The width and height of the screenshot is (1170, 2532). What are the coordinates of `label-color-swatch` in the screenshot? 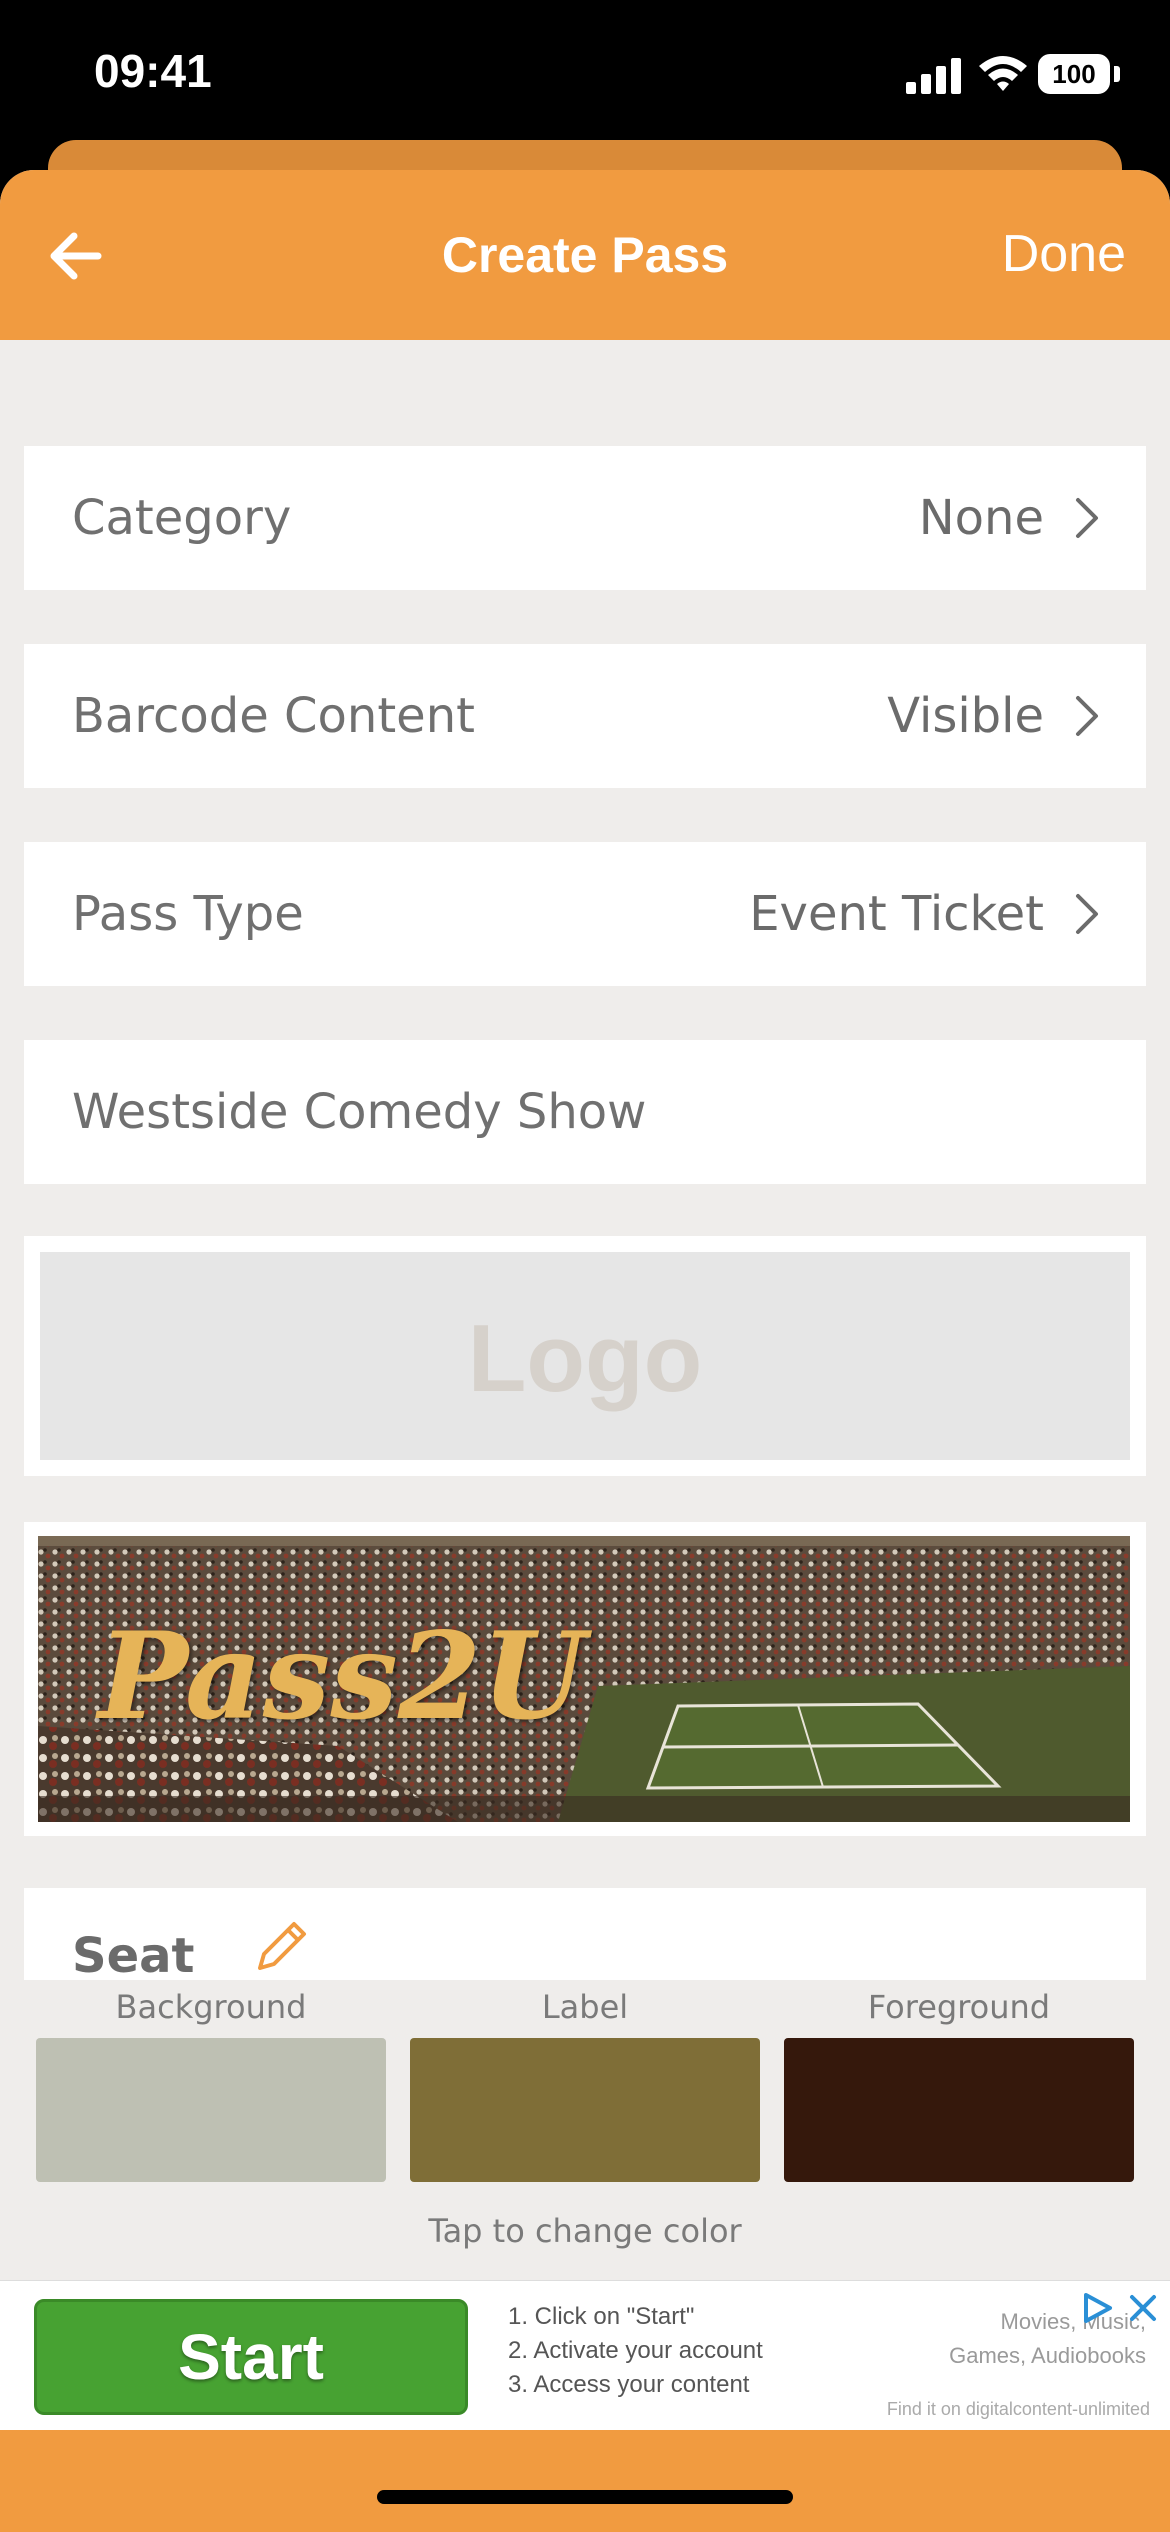 It's located at (585, 2110).